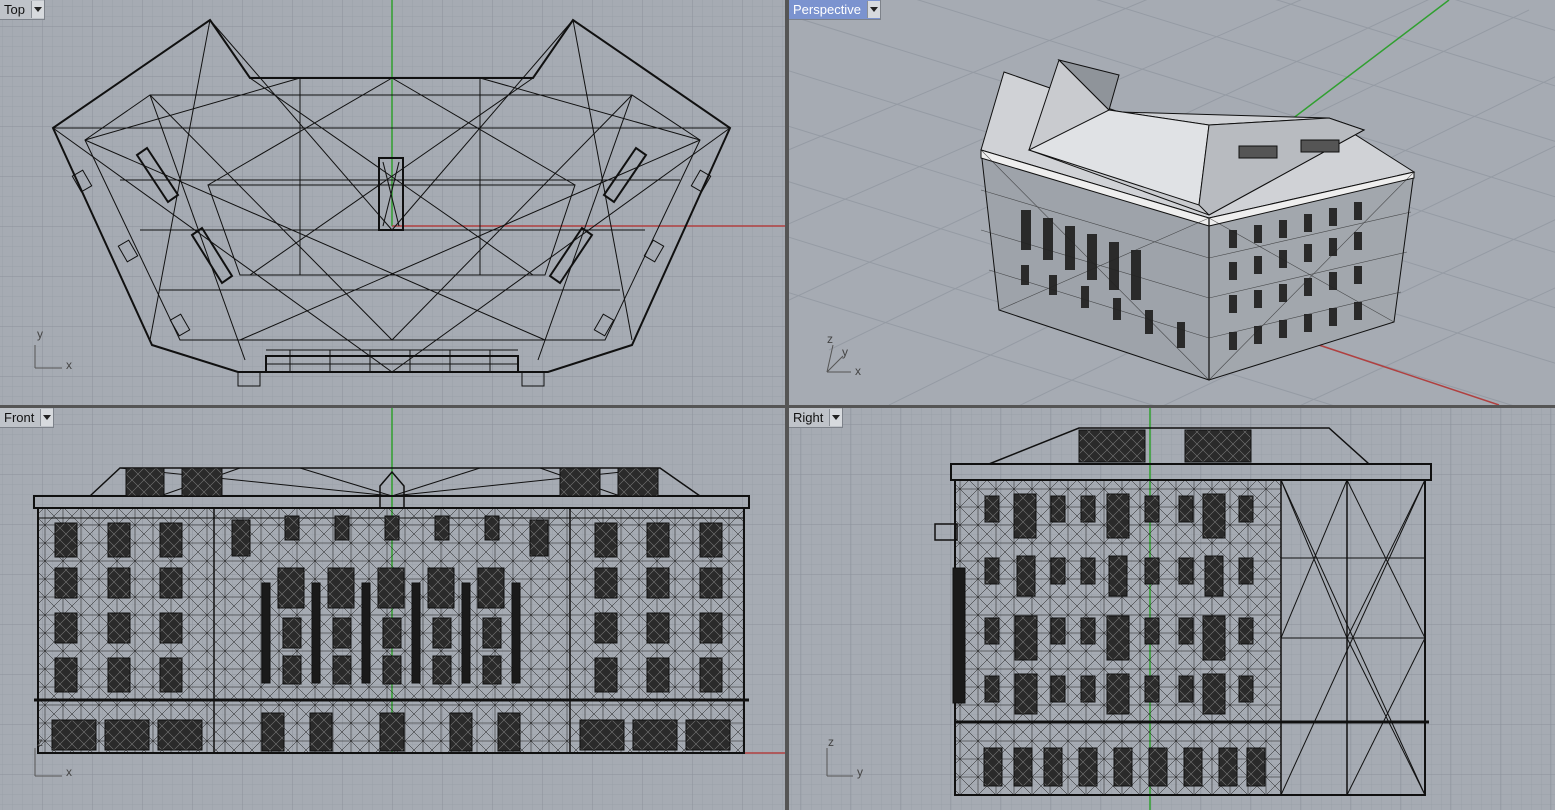  Describe the element at coordinates (69, 772) in the screenshot. I see `front-axis-h-label: x` at that location.